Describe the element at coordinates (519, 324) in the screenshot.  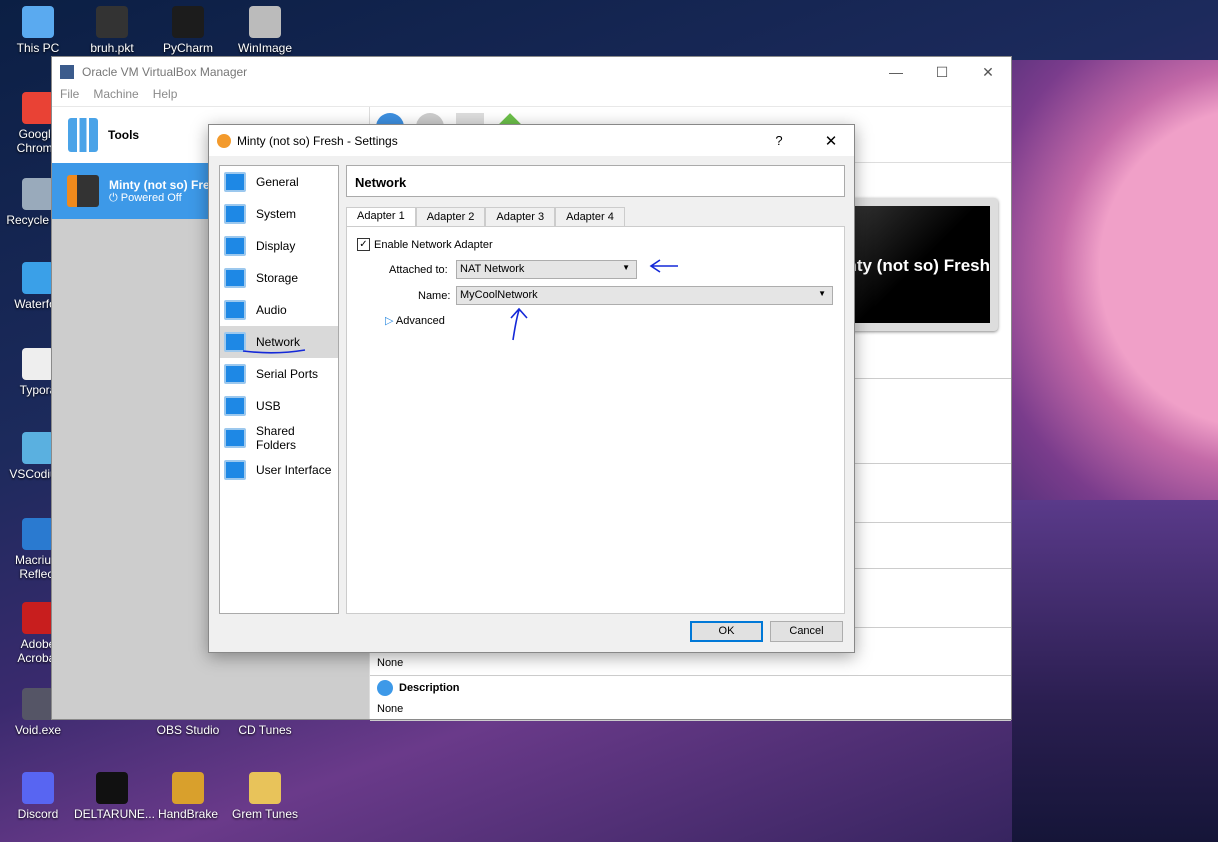
I see `arrow-annotation-up` at that location.